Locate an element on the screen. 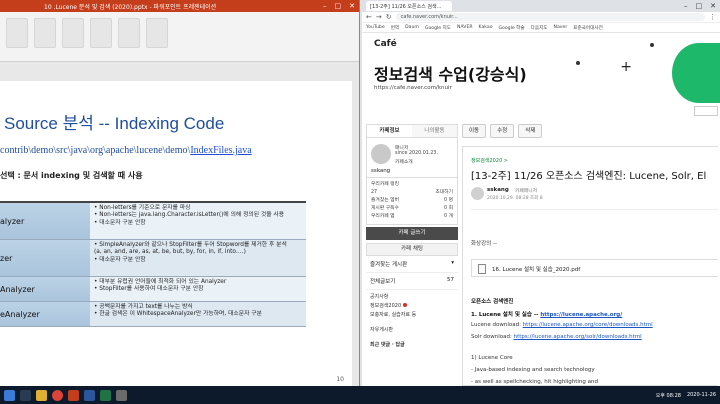 The height and width of the screenshot is (404, 720). bookmark: NAVER is located at coordinates (465, 27).